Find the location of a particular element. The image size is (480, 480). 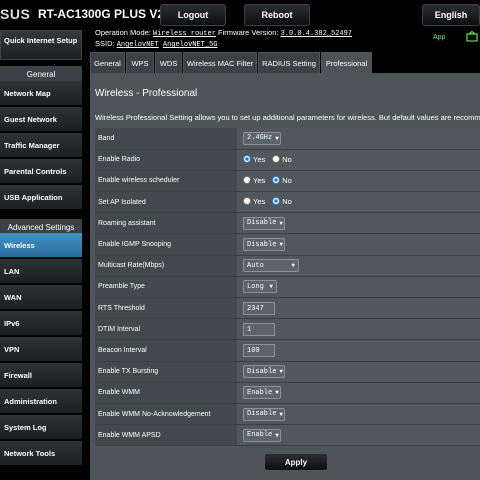

sidebar-item-traffic-manager: Traffic Manager is located at coordinates (41, 145).